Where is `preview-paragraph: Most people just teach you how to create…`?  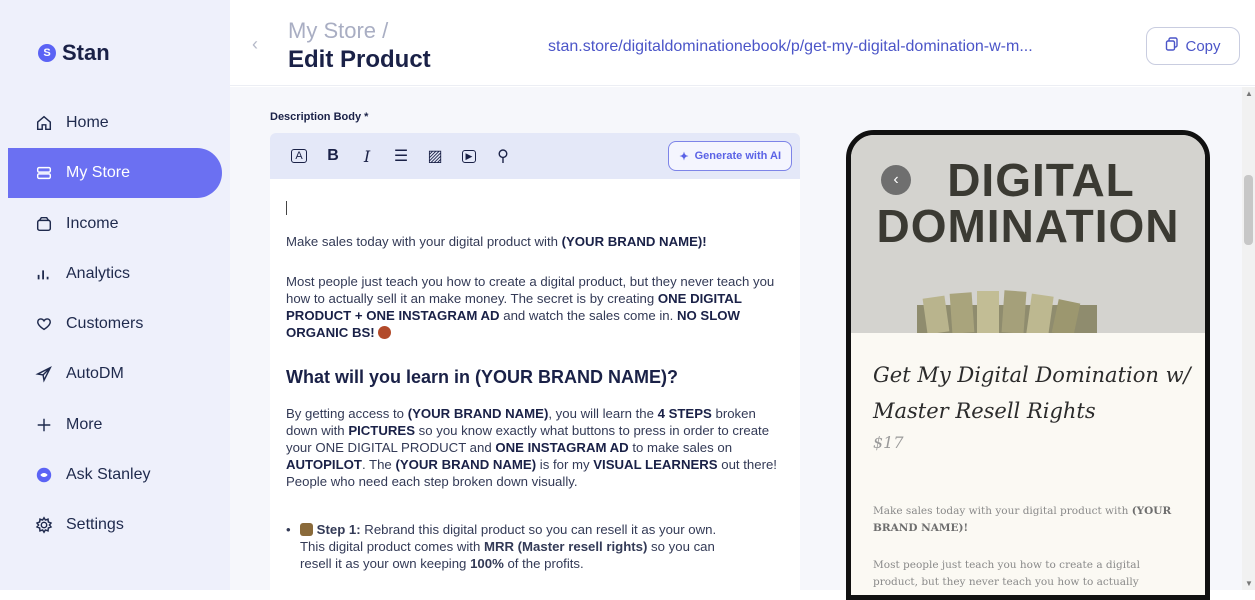
preview-paragraph: Most people just teach you how to create… is located at coordinates (1006, 573).